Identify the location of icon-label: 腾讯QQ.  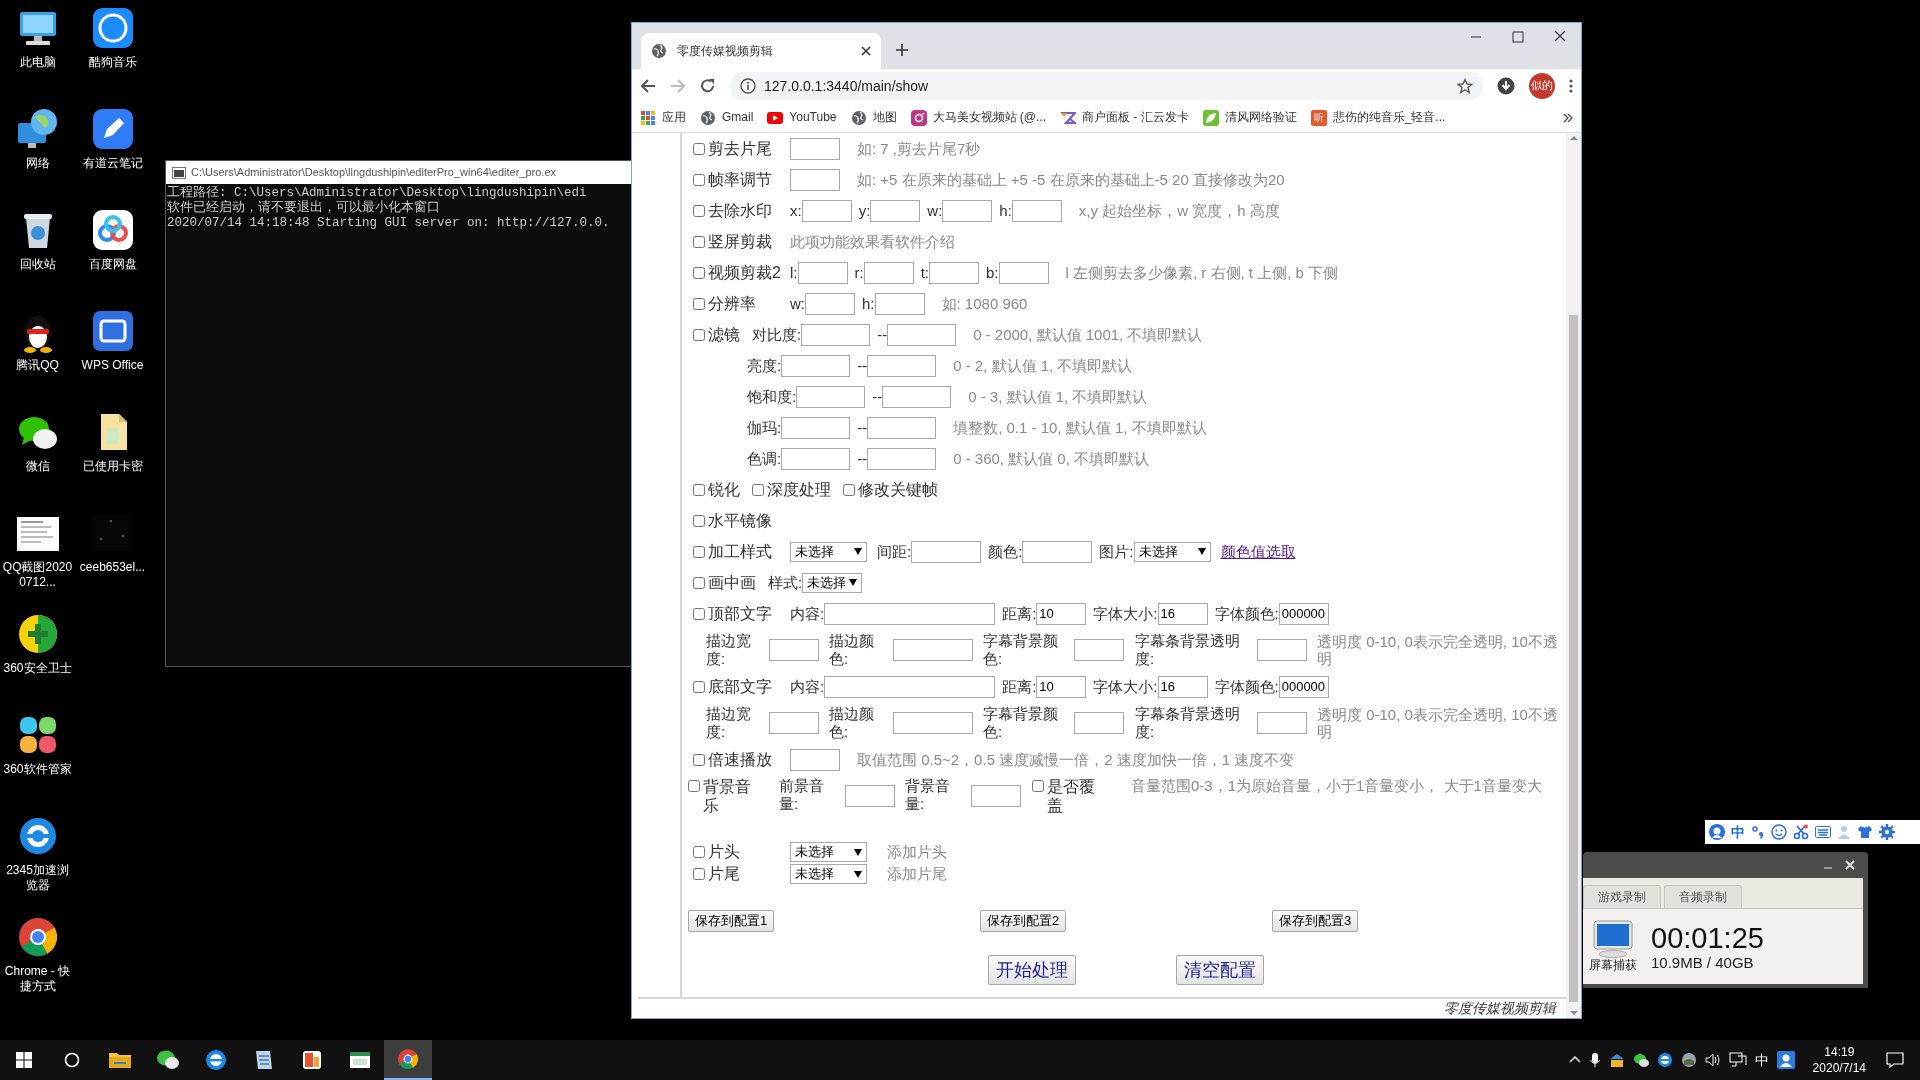
(37, 365).